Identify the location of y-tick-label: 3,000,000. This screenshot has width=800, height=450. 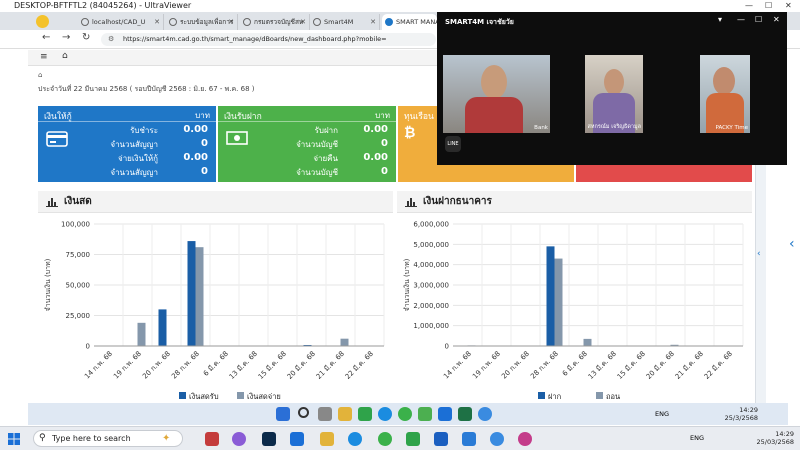
(431, 286).